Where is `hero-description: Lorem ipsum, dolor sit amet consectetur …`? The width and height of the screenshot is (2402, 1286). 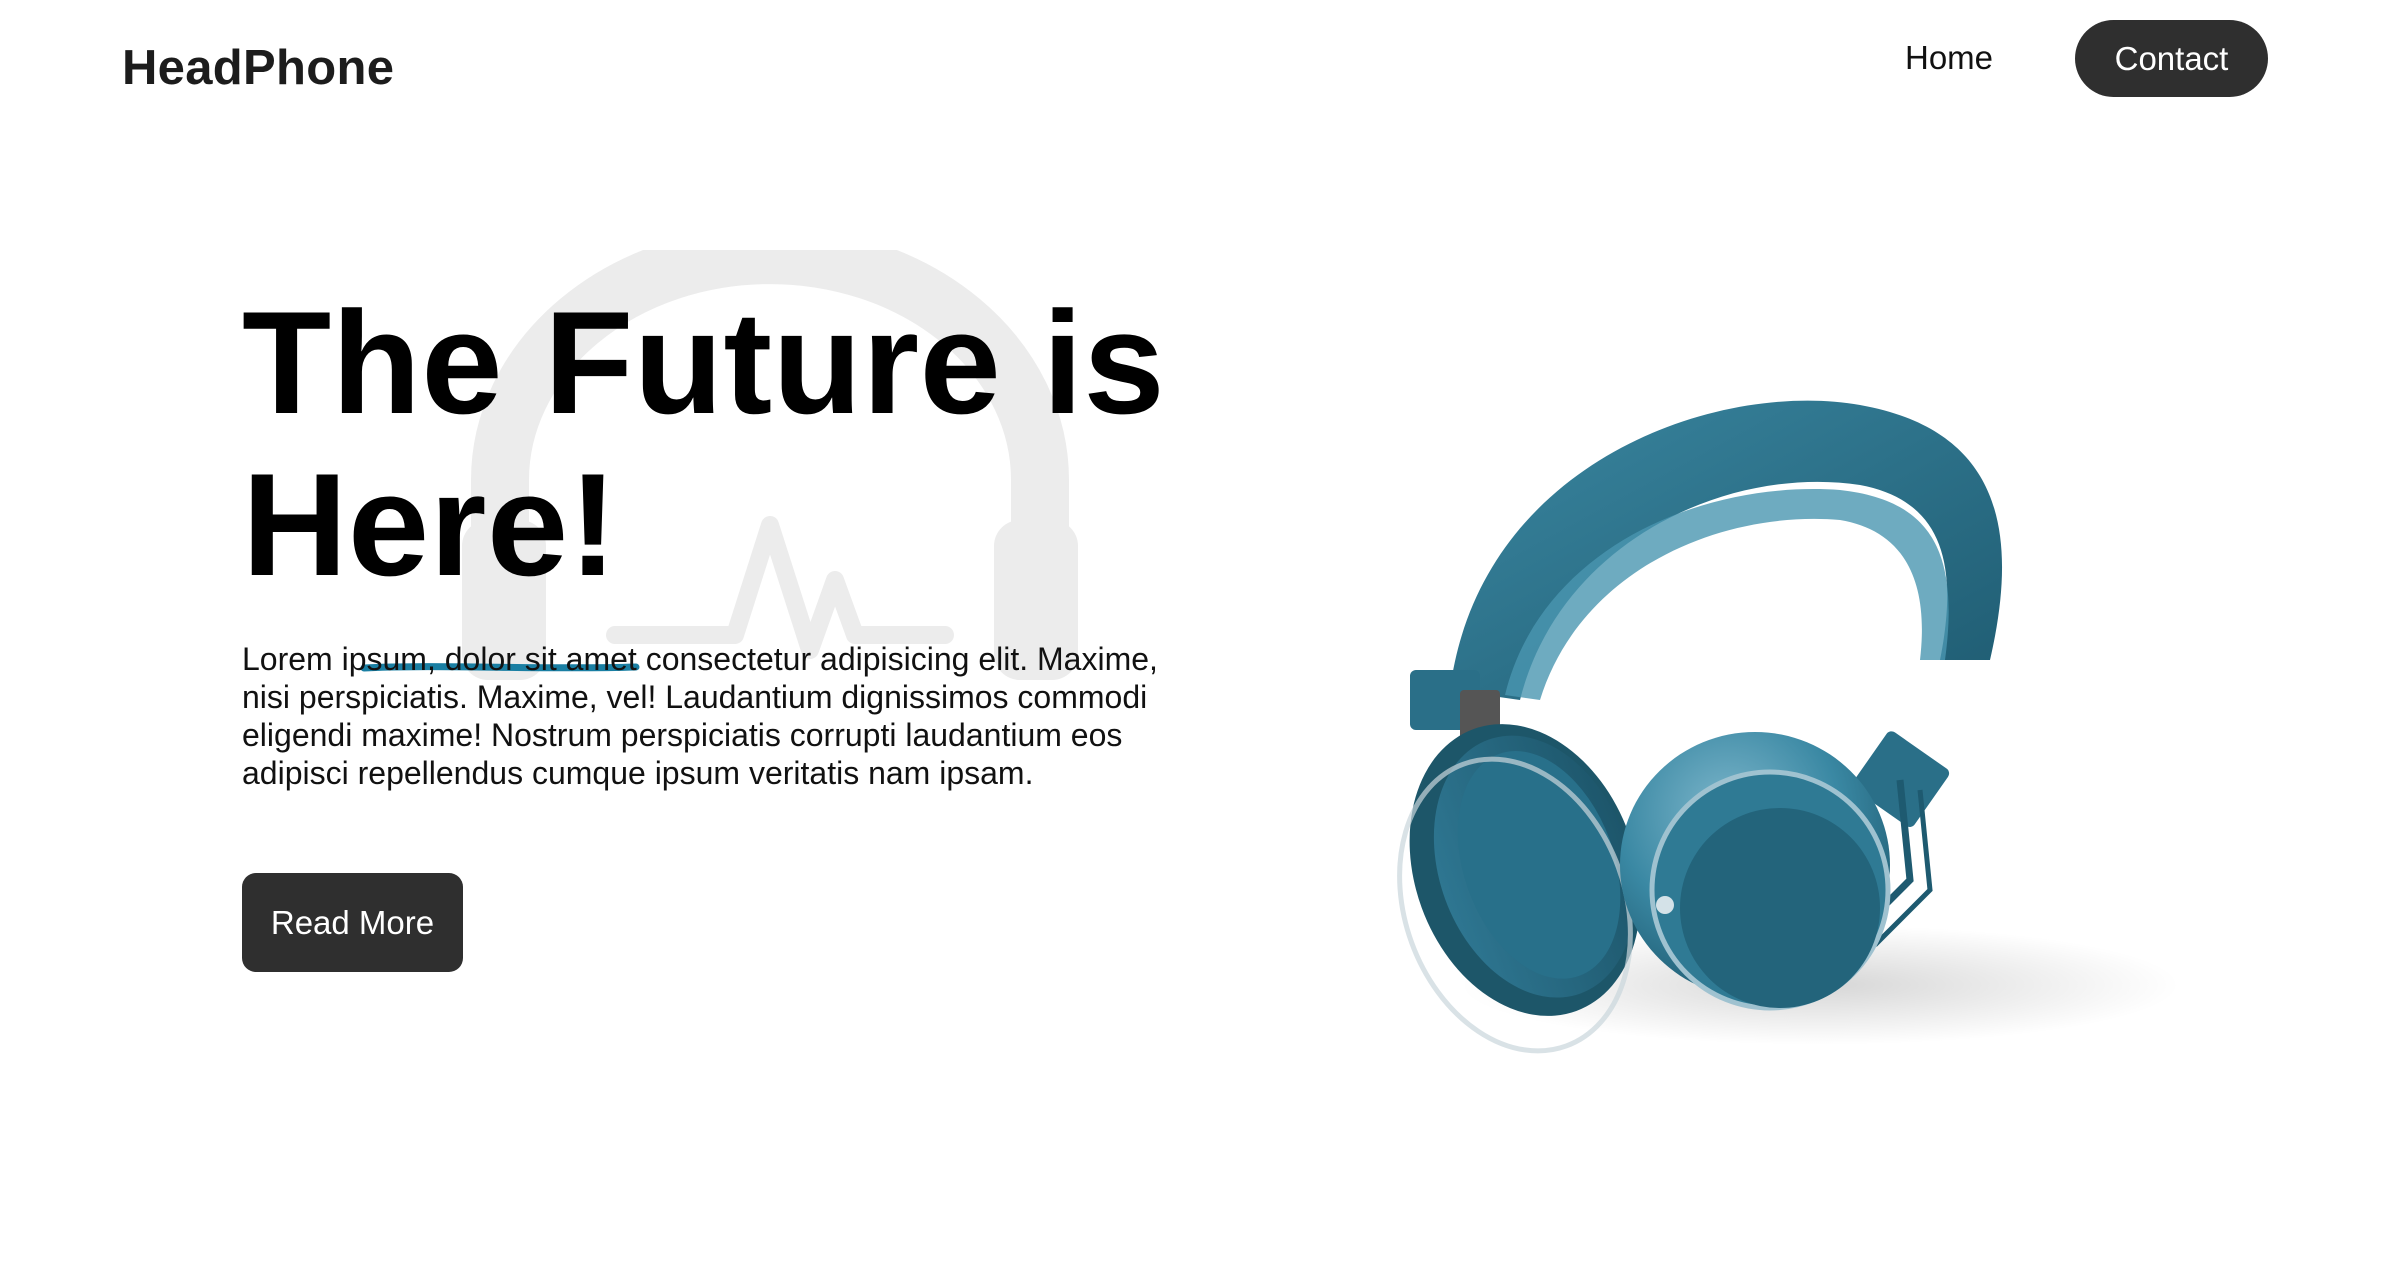 hero-description: Lorem ipsum, dolor sit amet consectetur … is located at coordinates (700, 716).